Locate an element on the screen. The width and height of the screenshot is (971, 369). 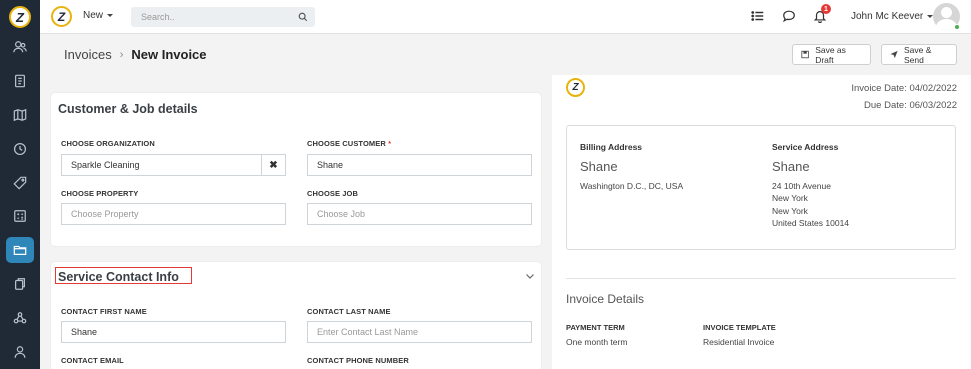
invoice-template-label: INVOICE TEMPLATE is located at coordinates (739, 327).